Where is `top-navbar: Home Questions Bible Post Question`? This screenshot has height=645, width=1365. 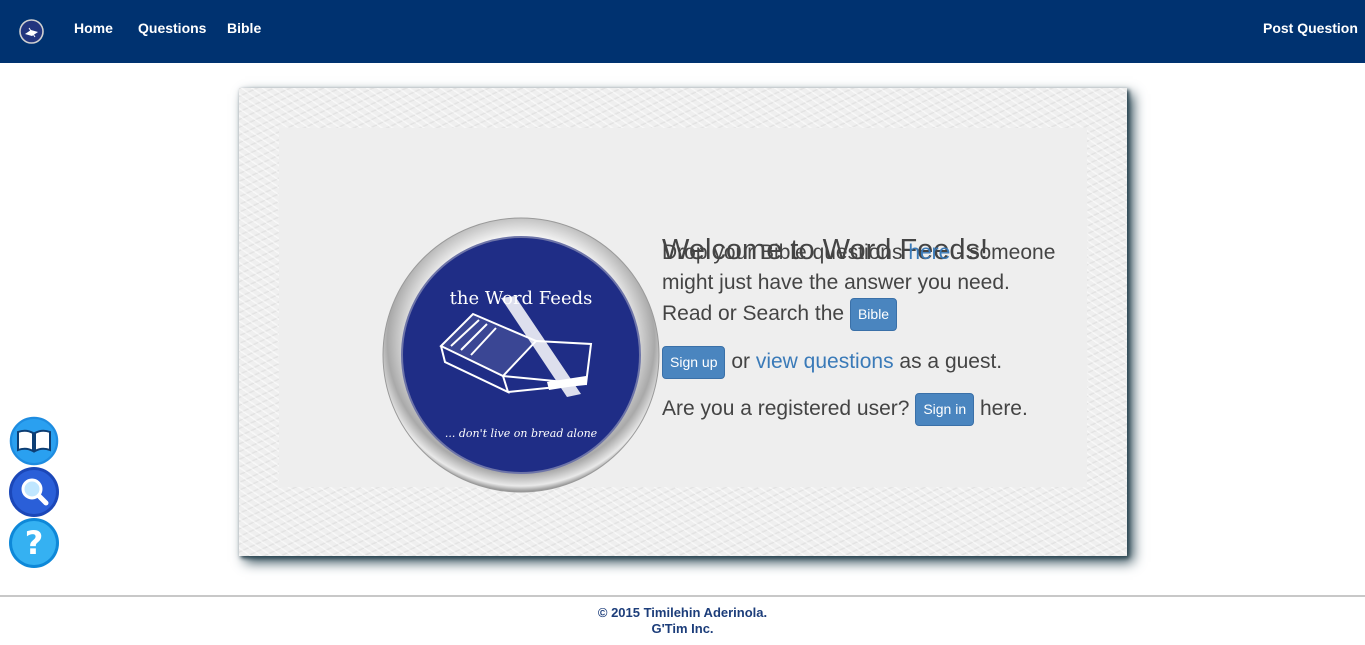
top-navbar: Home Questions Bible Post Question is located at coordinates (682, 31).